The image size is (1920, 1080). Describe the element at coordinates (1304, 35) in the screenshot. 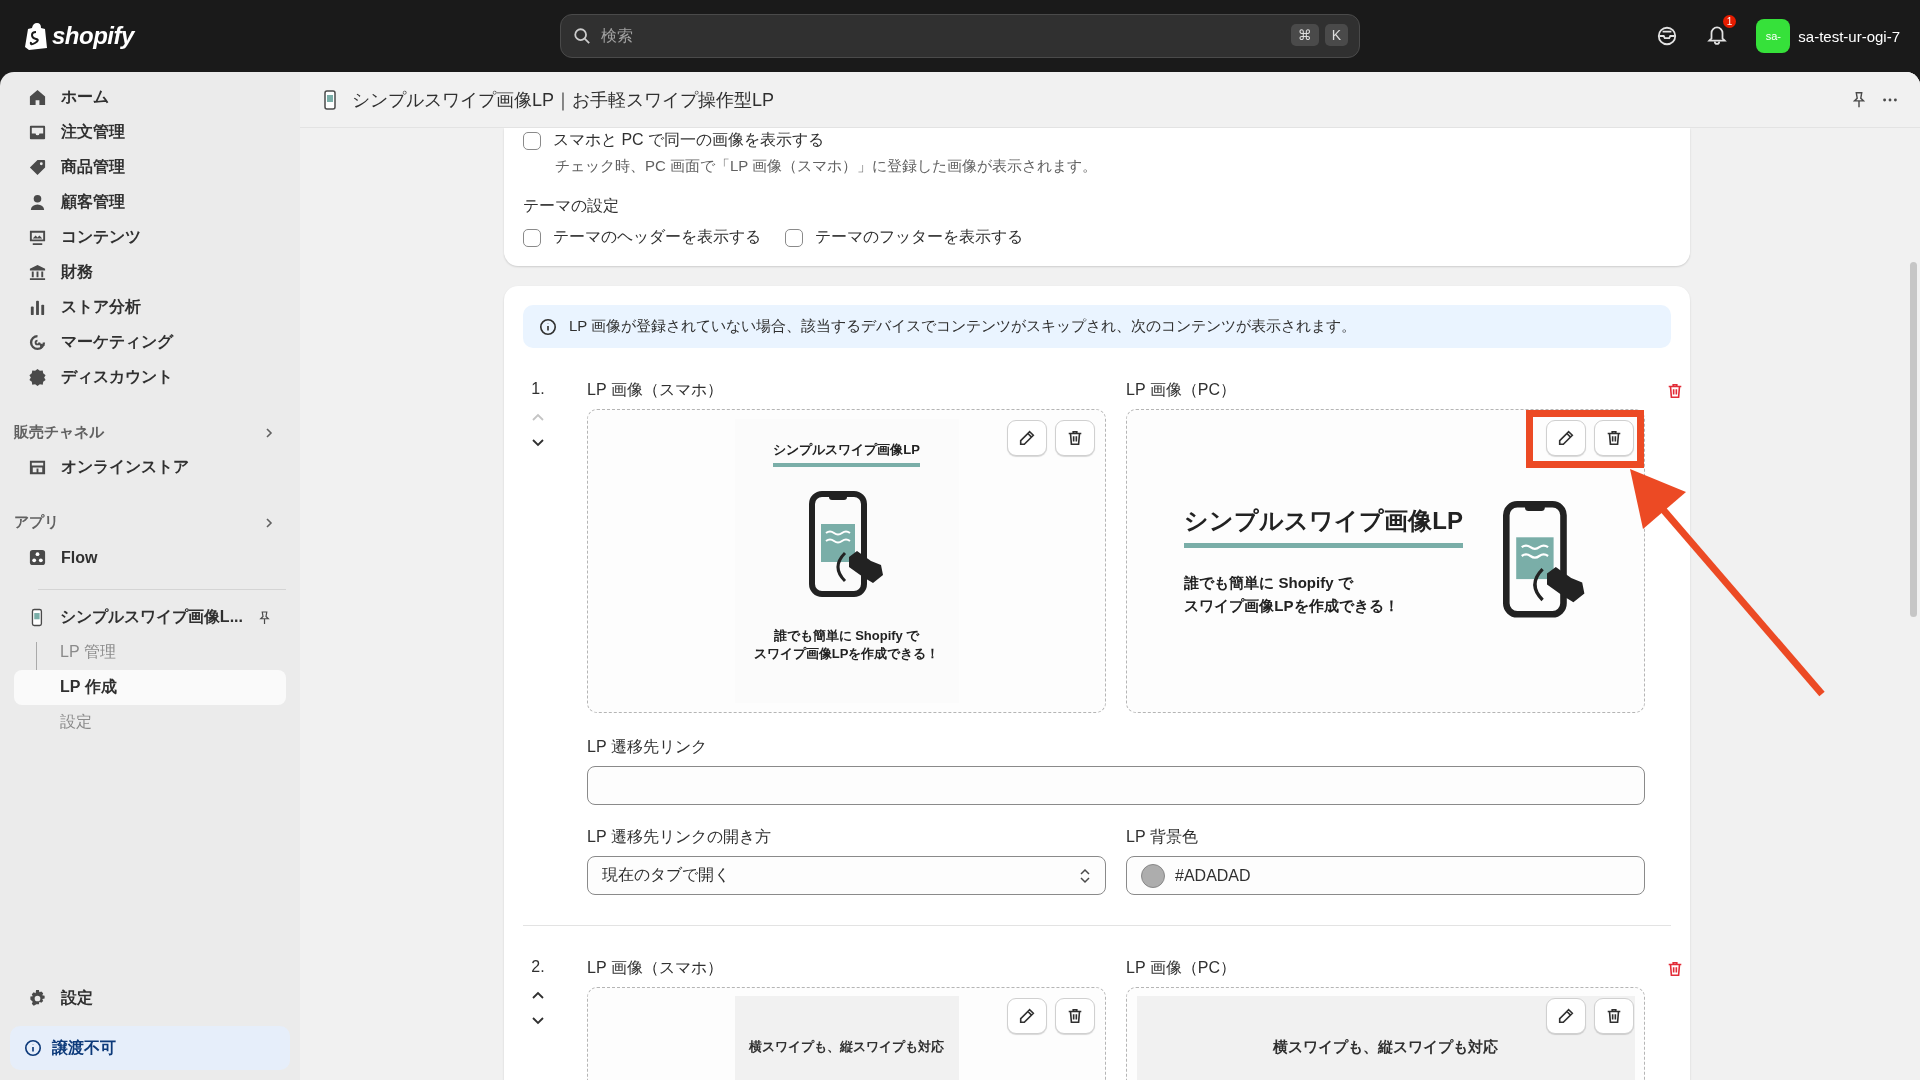

I see `shortcut-key: ⌘` at that location.